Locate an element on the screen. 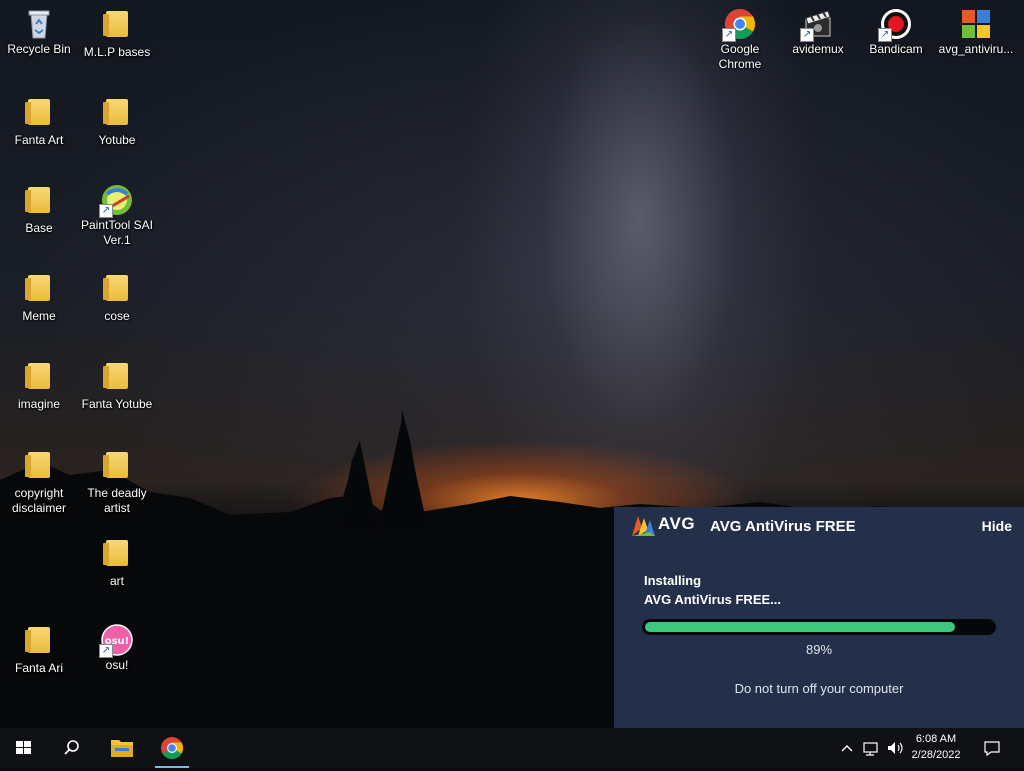 The width and height of the screenshot is (1024, 771). chrome-icon: ↗ is located at coordinates (739, 25).